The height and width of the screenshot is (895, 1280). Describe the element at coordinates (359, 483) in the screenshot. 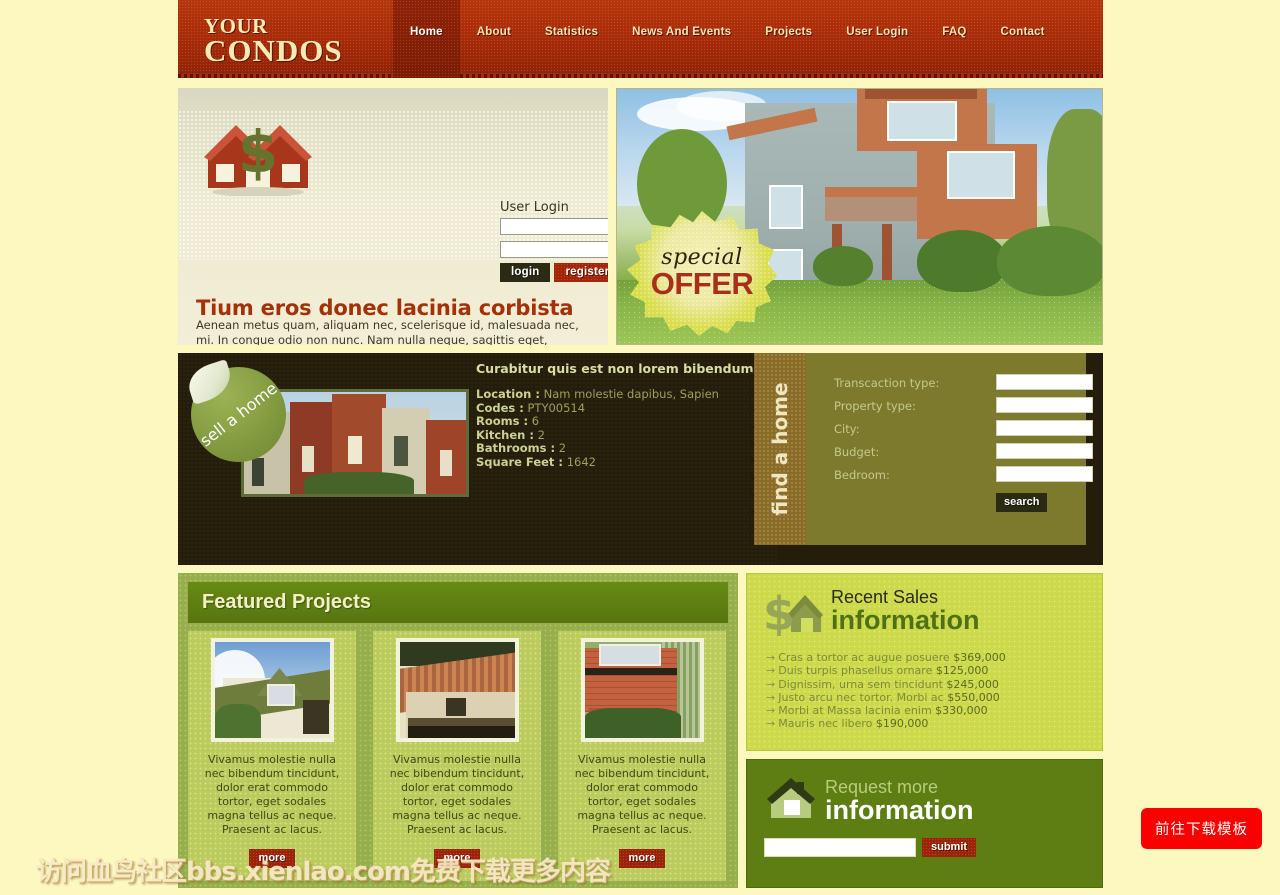

I see `foliage-shape` at that location.